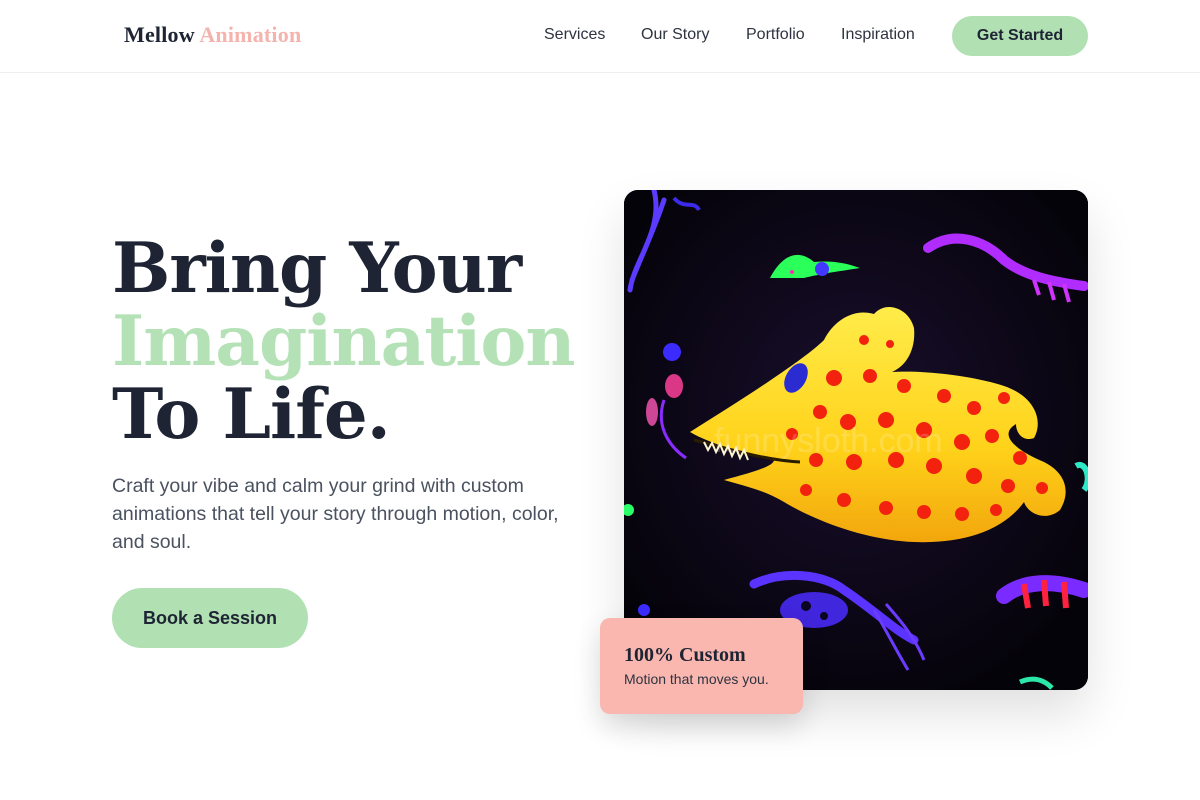 Image resolution: width=1200 pixels, height=800 pixels. I want to click on badge-subtitle: Motion that moves you., so click(696, 679).